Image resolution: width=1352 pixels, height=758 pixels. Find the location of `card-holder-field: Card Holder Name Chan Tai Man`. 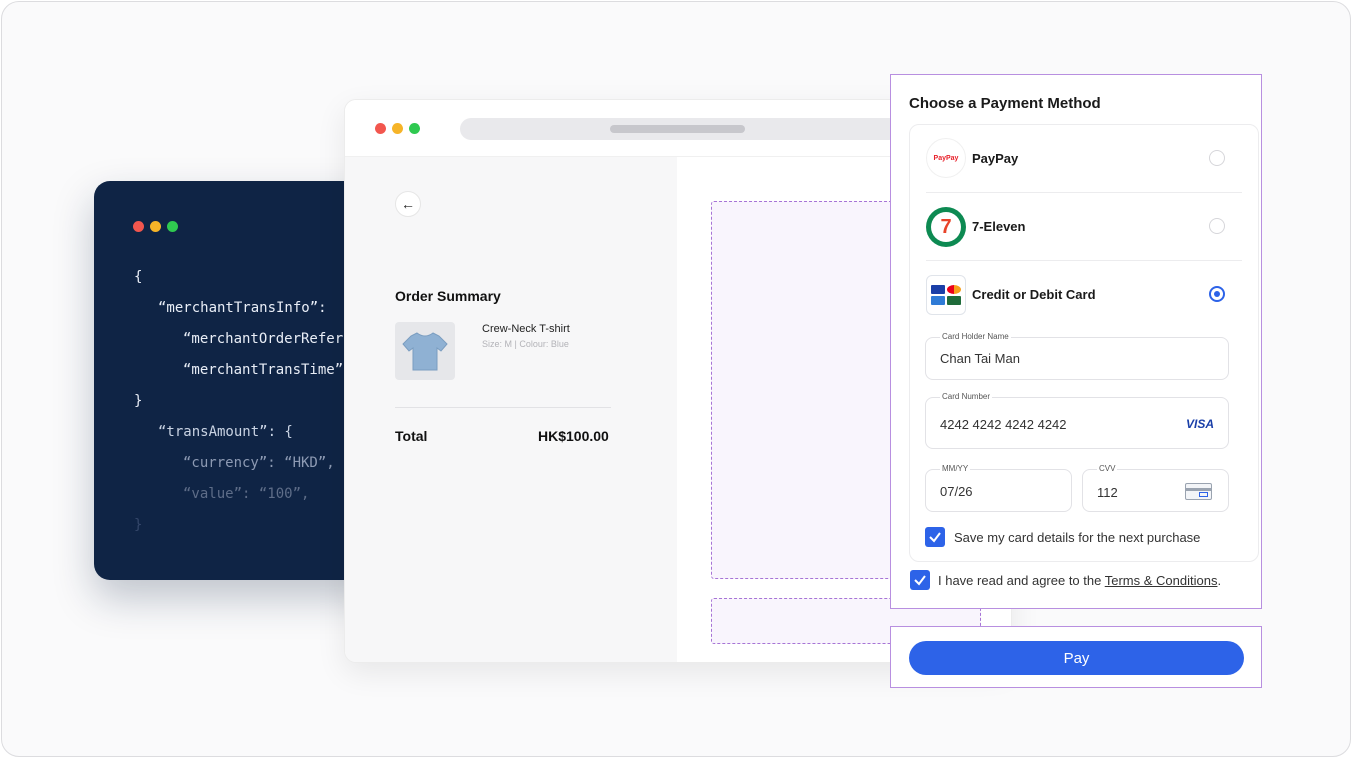

card-holder-field: Card Holder Name Chan Tai Man is located at coordinates (1077, 356).